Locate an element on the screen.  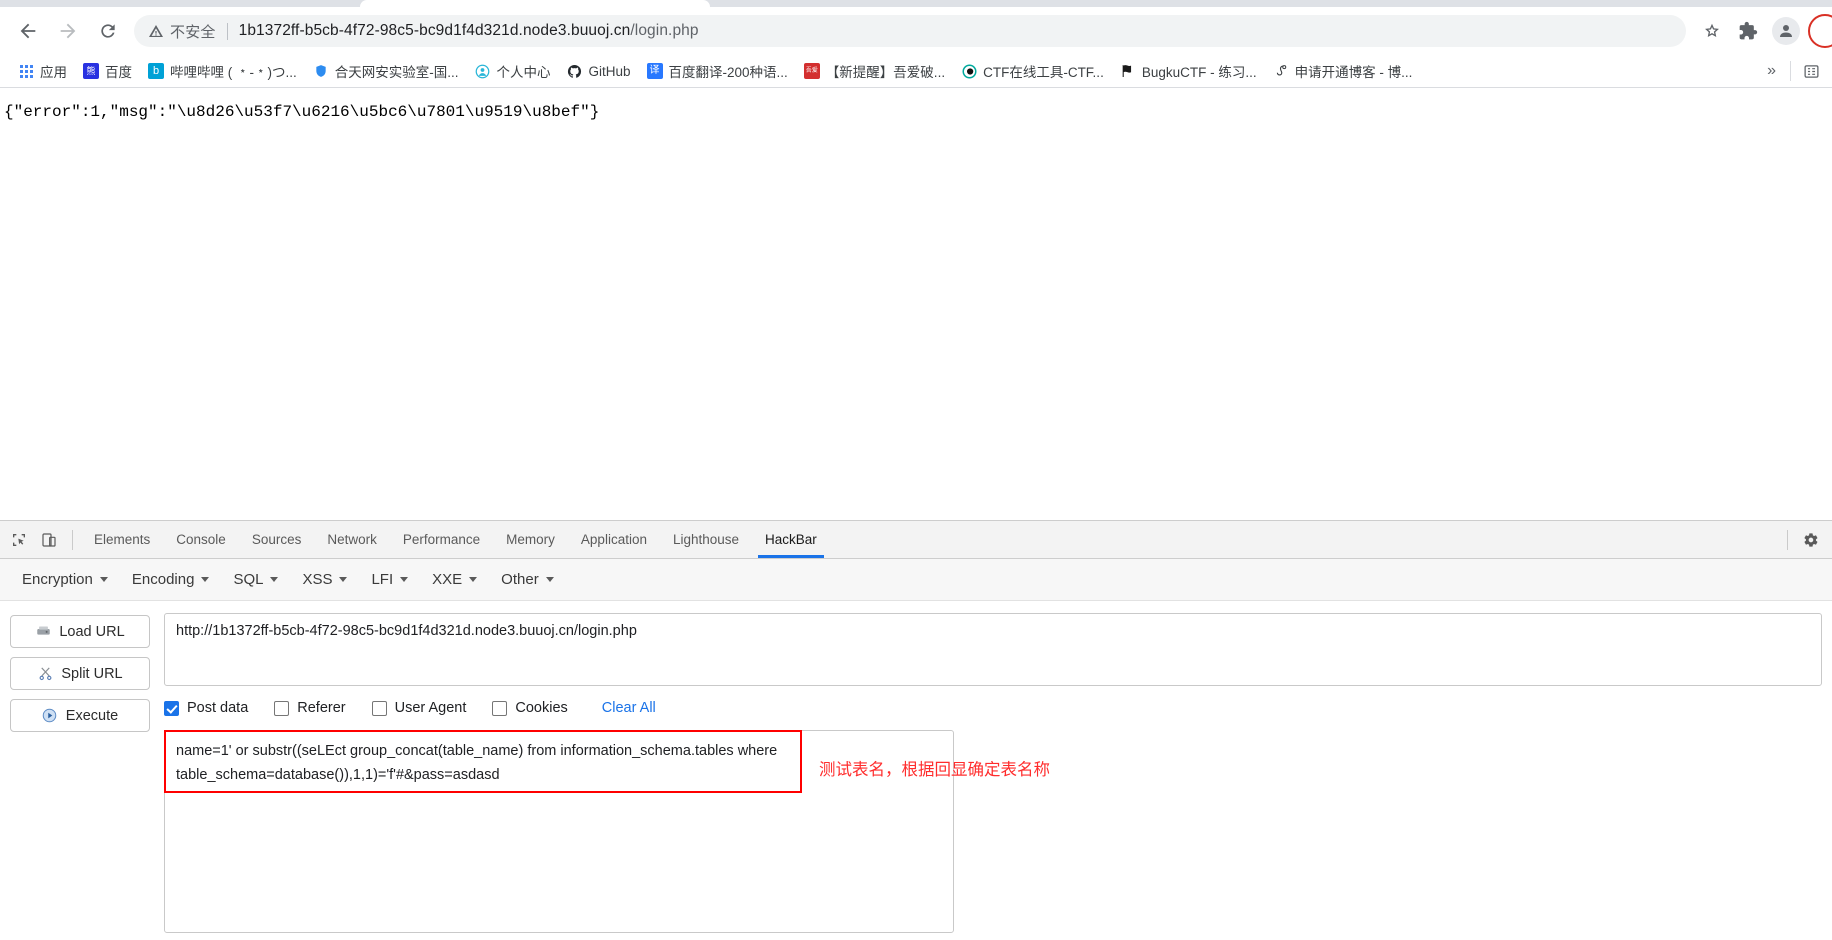
security-status-label: 不安全 is located at coordinates (193, 32).